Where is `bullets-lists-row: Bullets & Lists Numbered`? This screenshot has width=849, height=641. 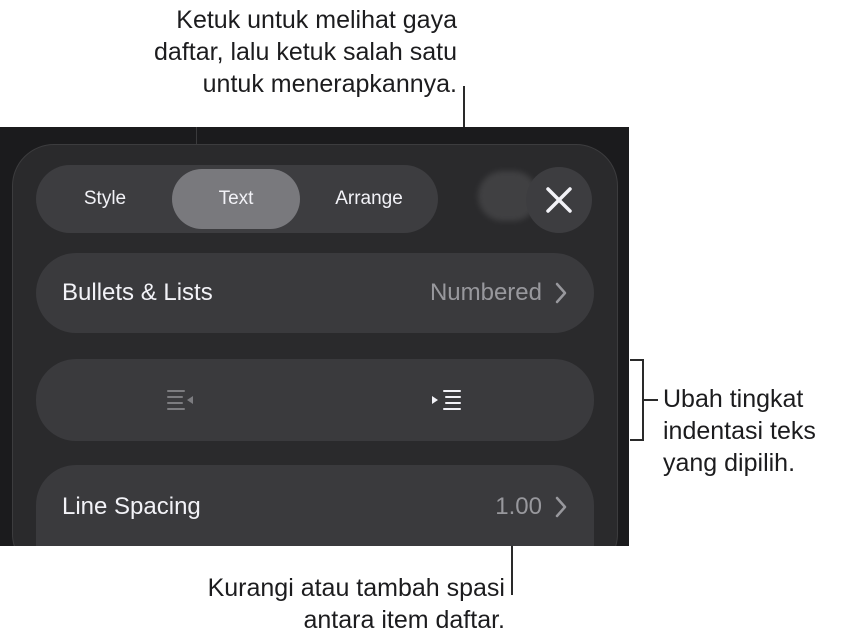 bullets-lists-row: Bullets & Lists Numbered is located at coordinates (315, 293).